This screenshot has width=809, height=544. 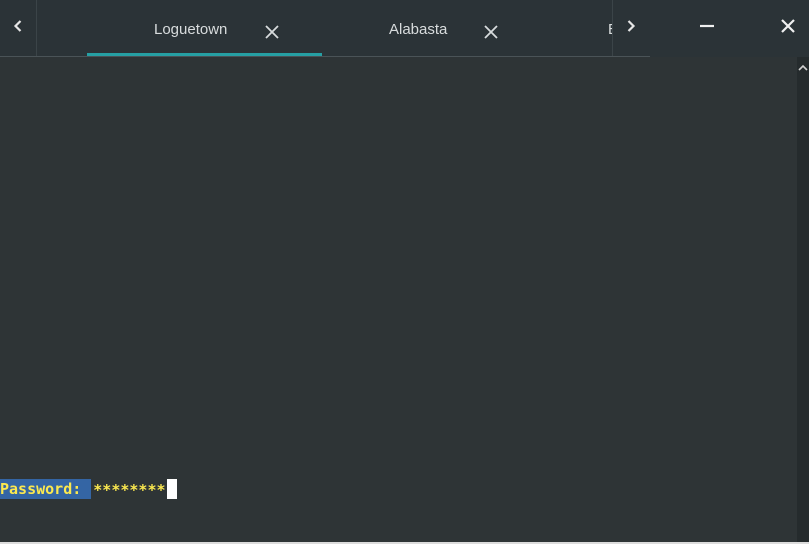 I want to click on scroll-tabs-left-button, so click(x=18, y=28).